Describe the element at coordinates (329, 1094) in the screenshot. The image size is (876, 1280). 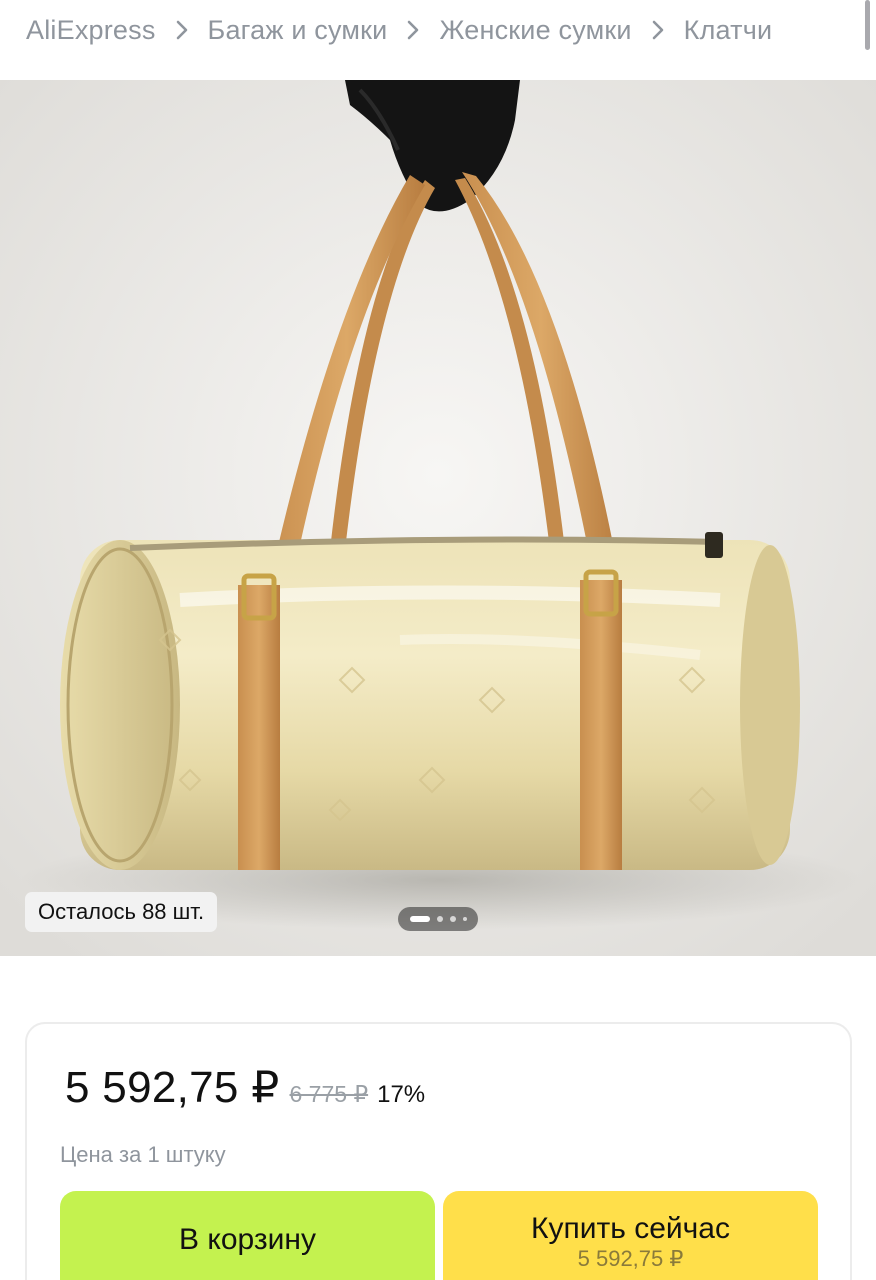
I see `old-price: 6 775 ₽` at that location.